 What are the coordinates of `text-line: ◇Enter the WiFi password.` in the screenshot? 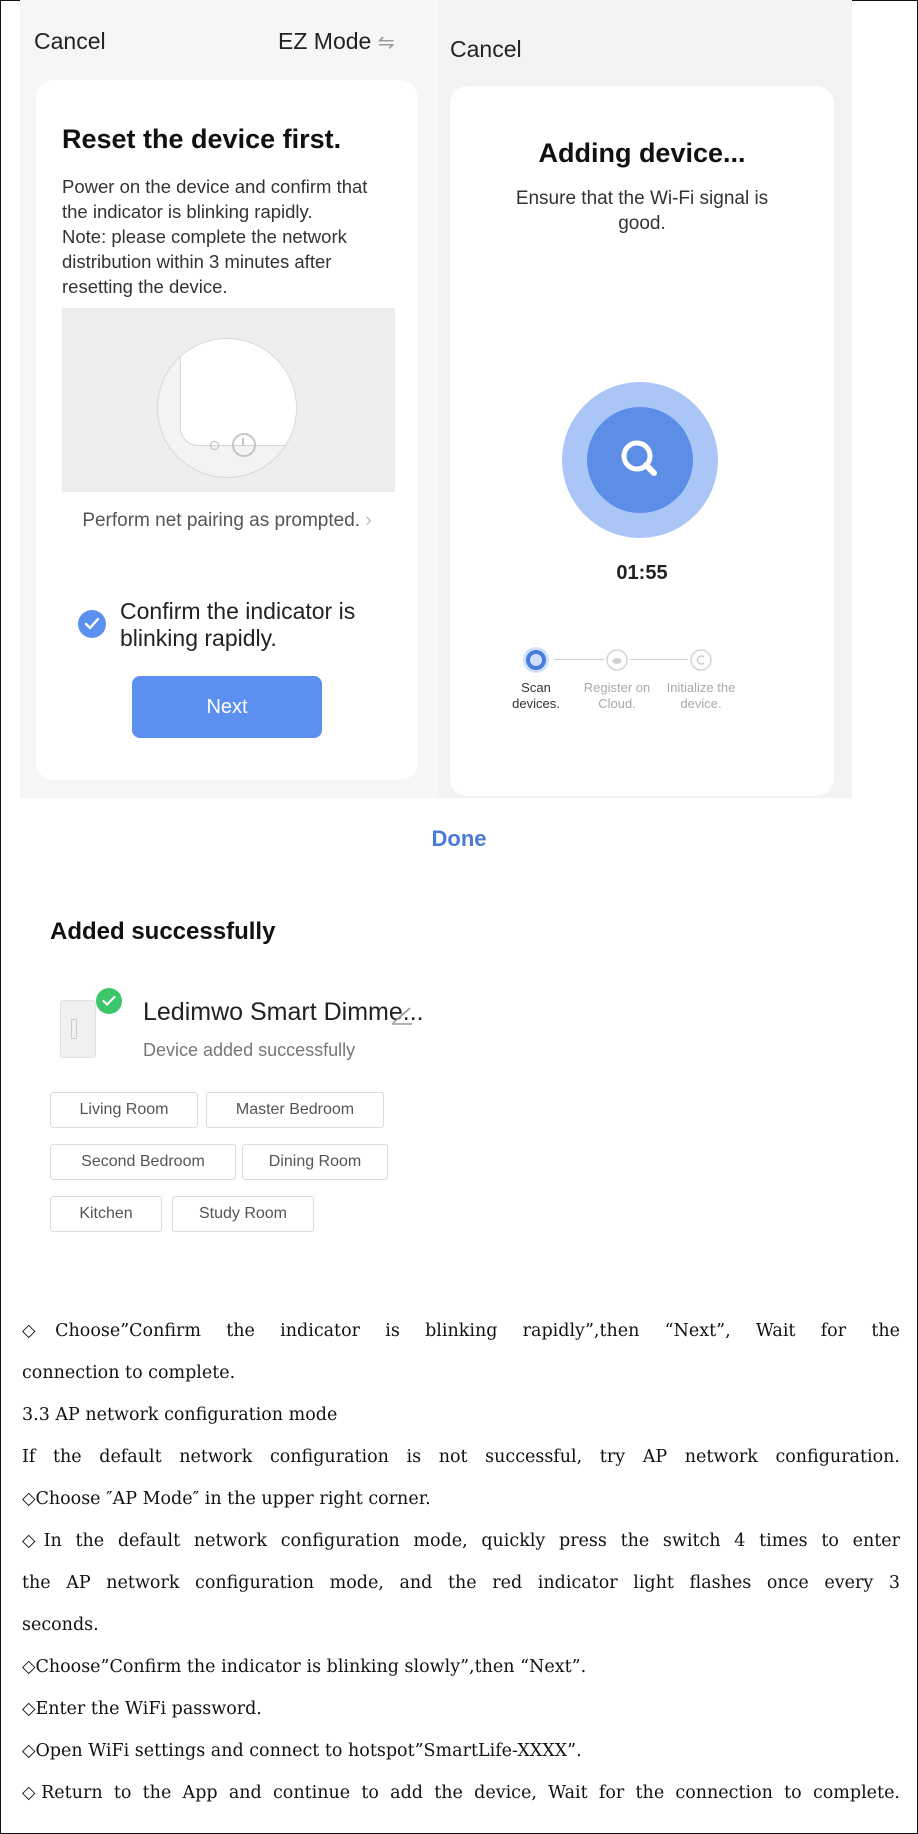 It's located at (142, 1709).